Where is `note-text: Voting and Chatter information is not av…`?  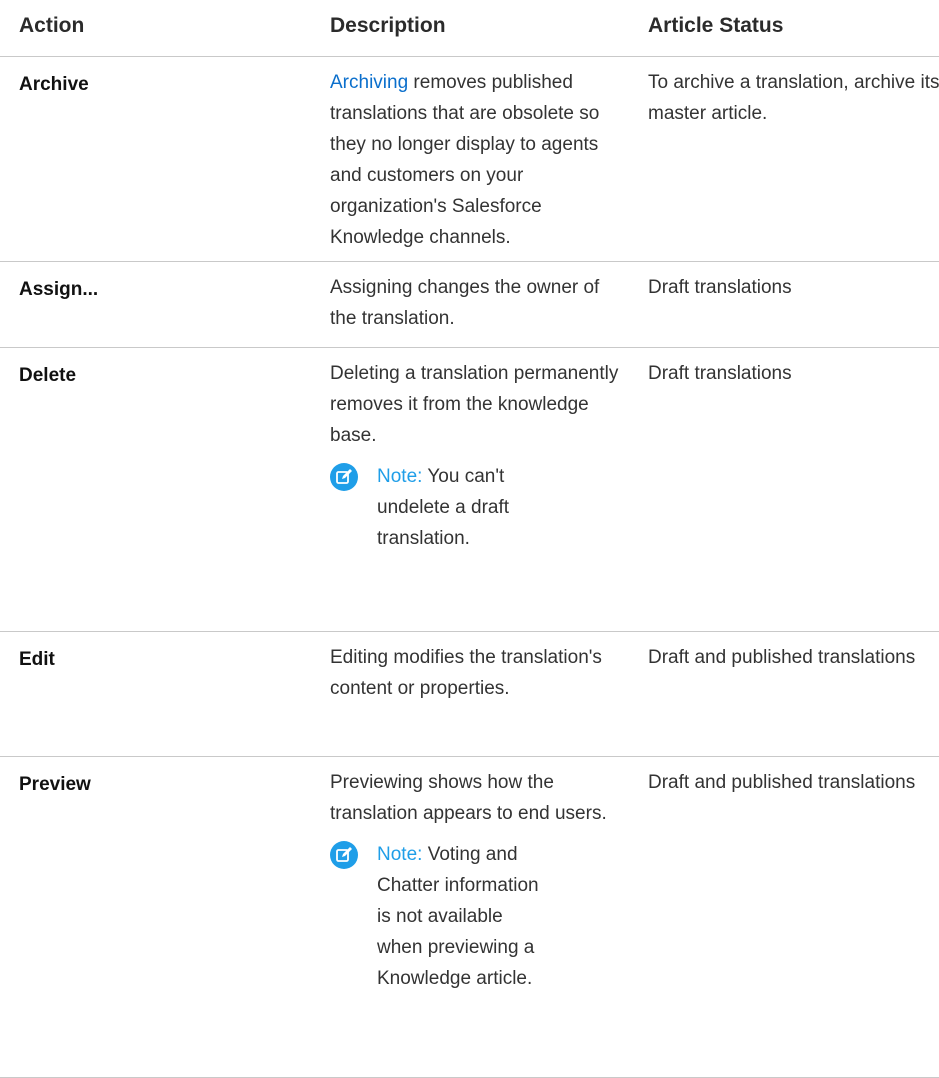 note-text: Voting and Chatter information is not av… is located at coordinates (458, 916).